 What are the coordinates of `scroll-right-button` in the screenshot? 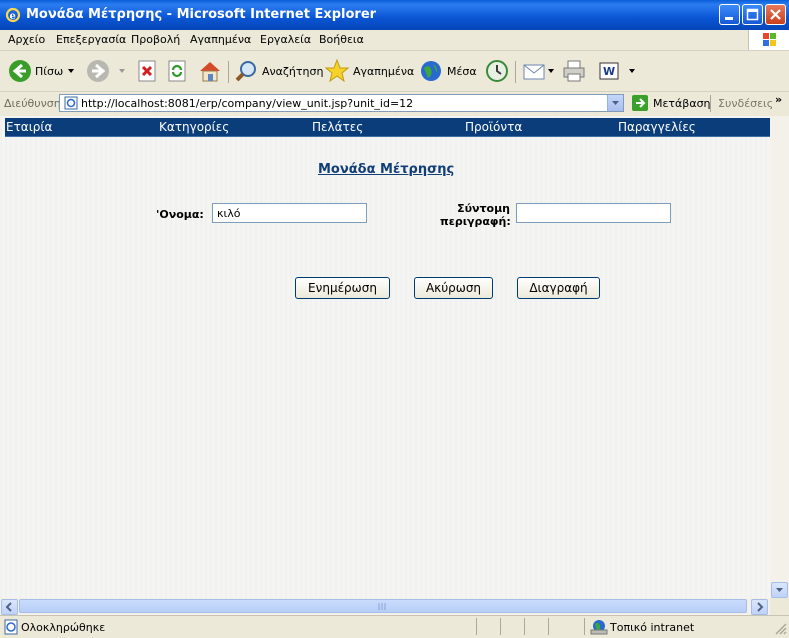 It's located at (759, 607).